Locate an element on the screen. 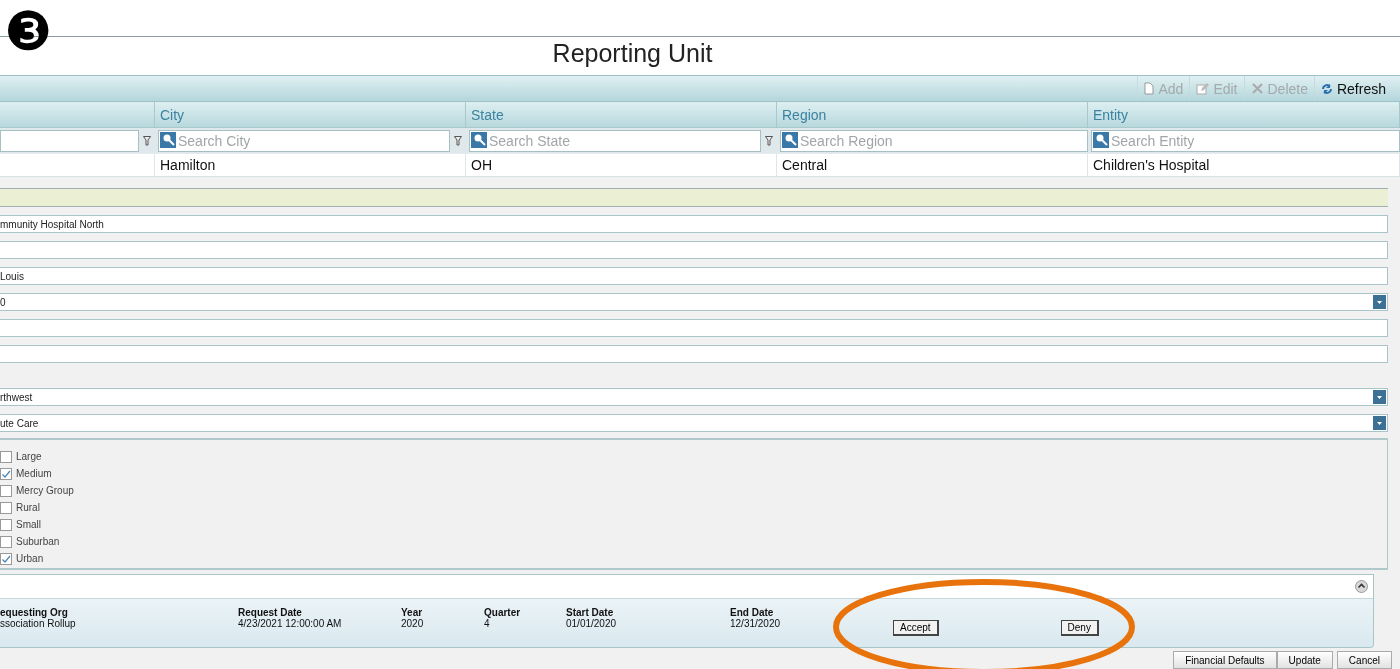  field-label: Start Date is located at coordinates (590, 612).